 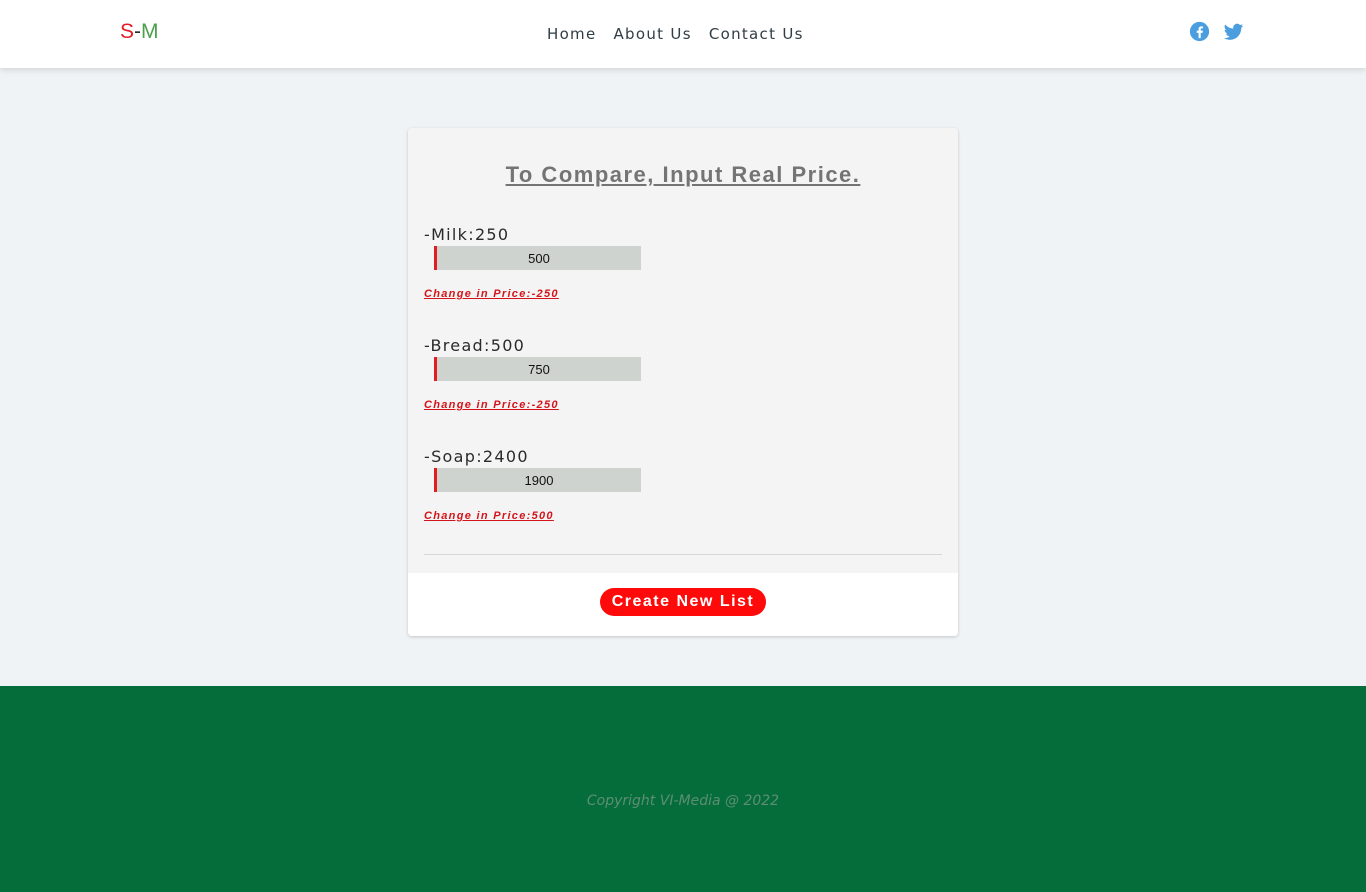 I want to click on brand-logo: S-M, so click(x=139, y=32).